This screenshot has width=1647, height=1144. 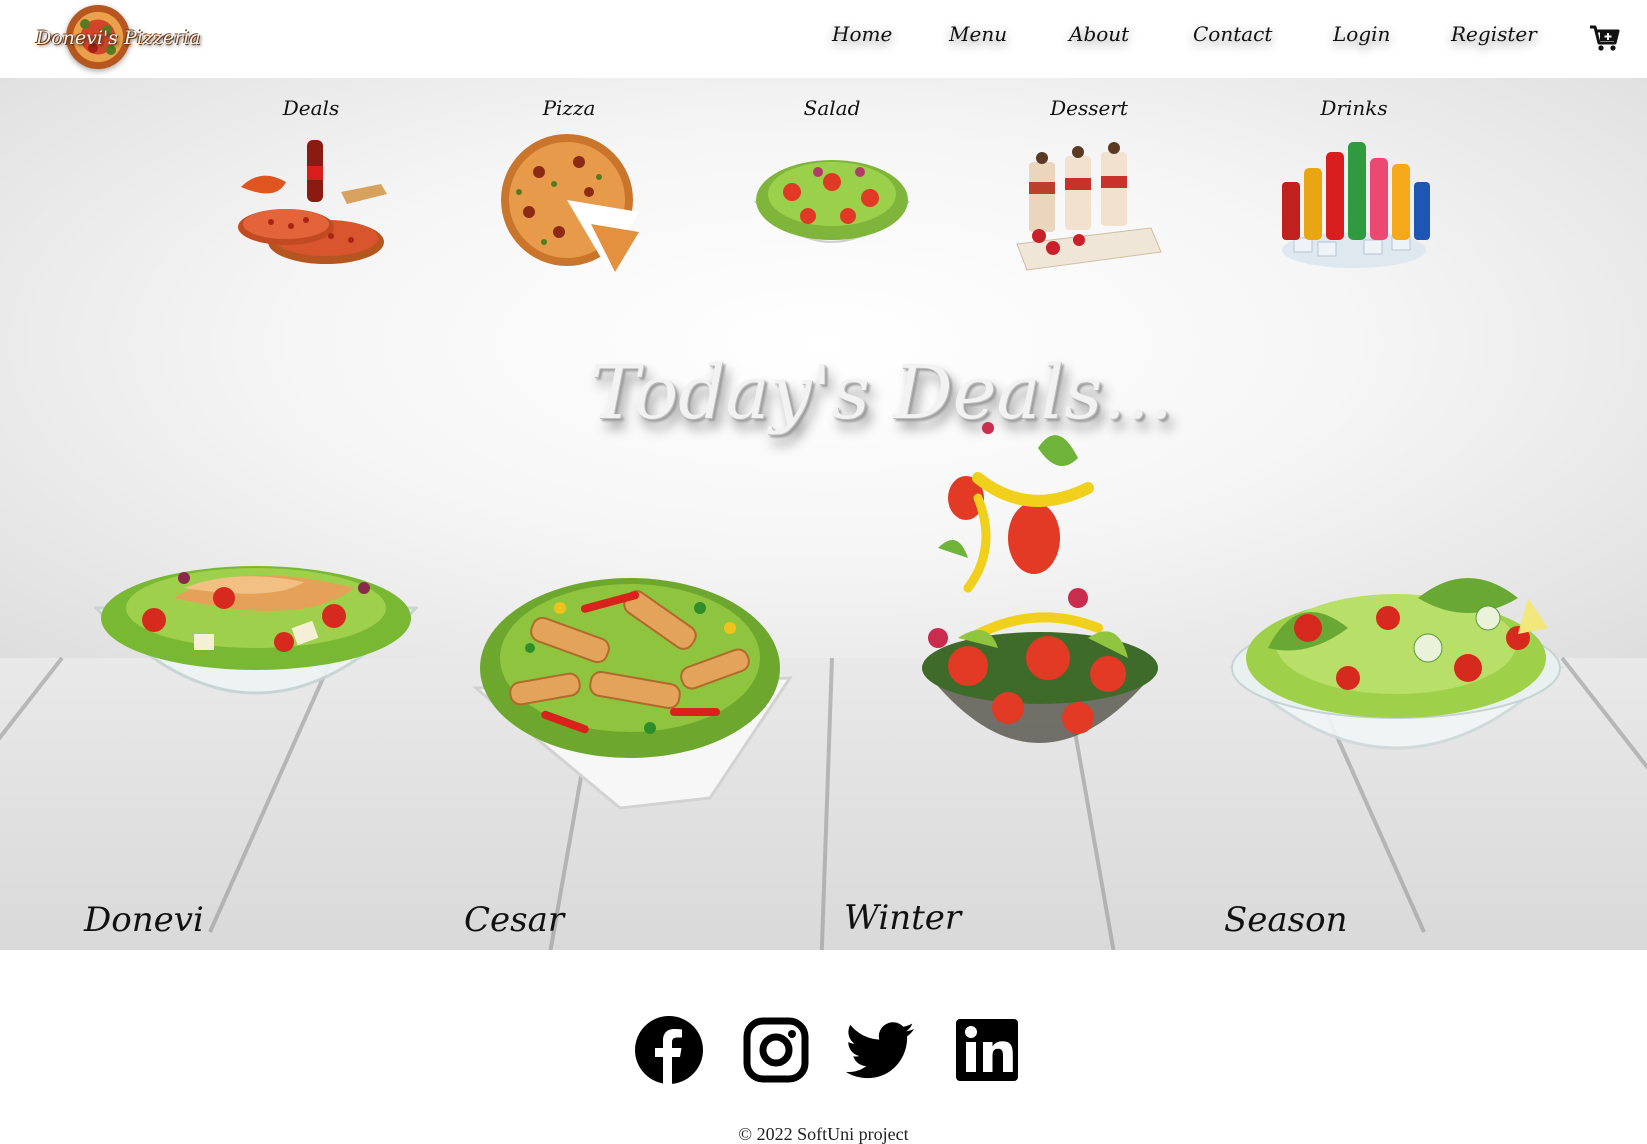 I want to click on deal-name: Donevi, so click(x=144, y=920).